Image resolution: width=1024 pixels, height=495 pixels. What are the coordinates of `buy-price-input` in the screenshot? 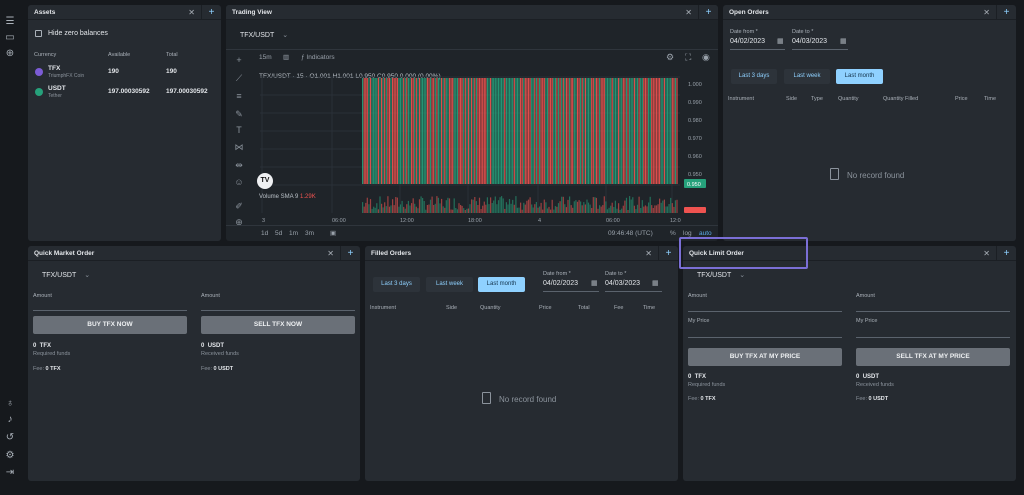 It's located at (765, 337).